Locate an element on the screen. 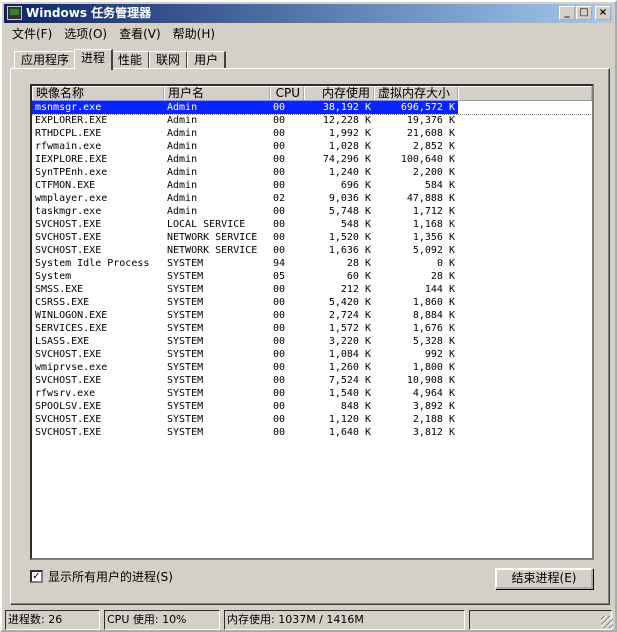 The image size is (617, 632). column-mem-usage: 内存使用 is located at coordinates (339, 93).